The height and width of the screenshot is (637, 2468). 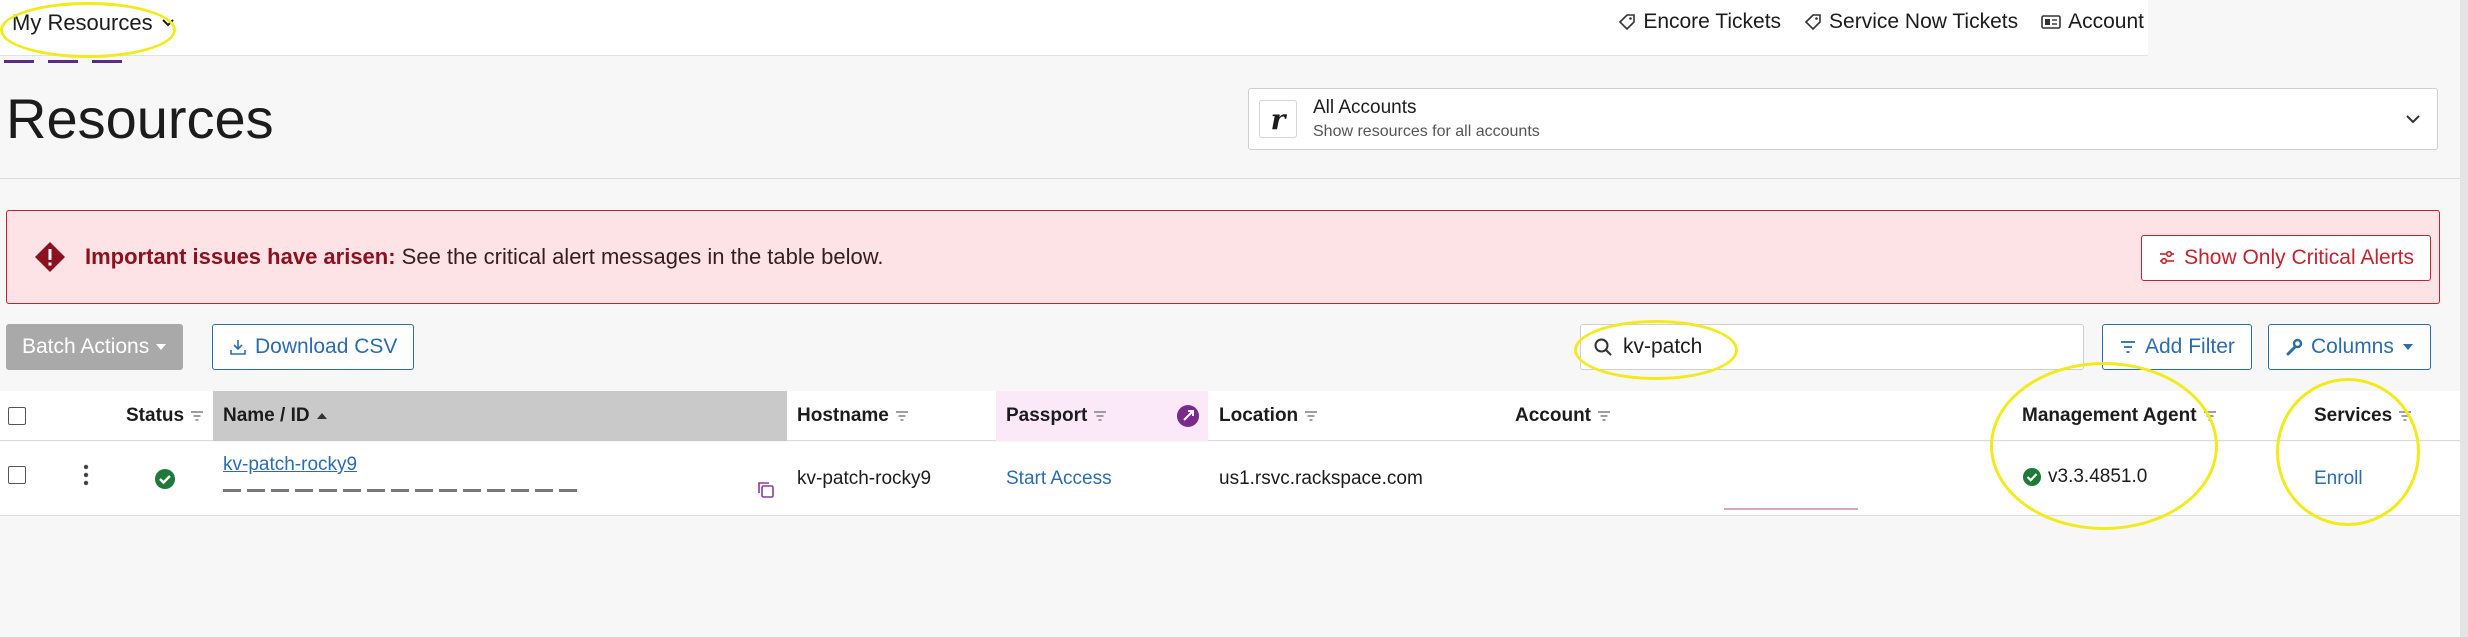 I want to click on column-header-services: Services, so click(x=2363, y=416).